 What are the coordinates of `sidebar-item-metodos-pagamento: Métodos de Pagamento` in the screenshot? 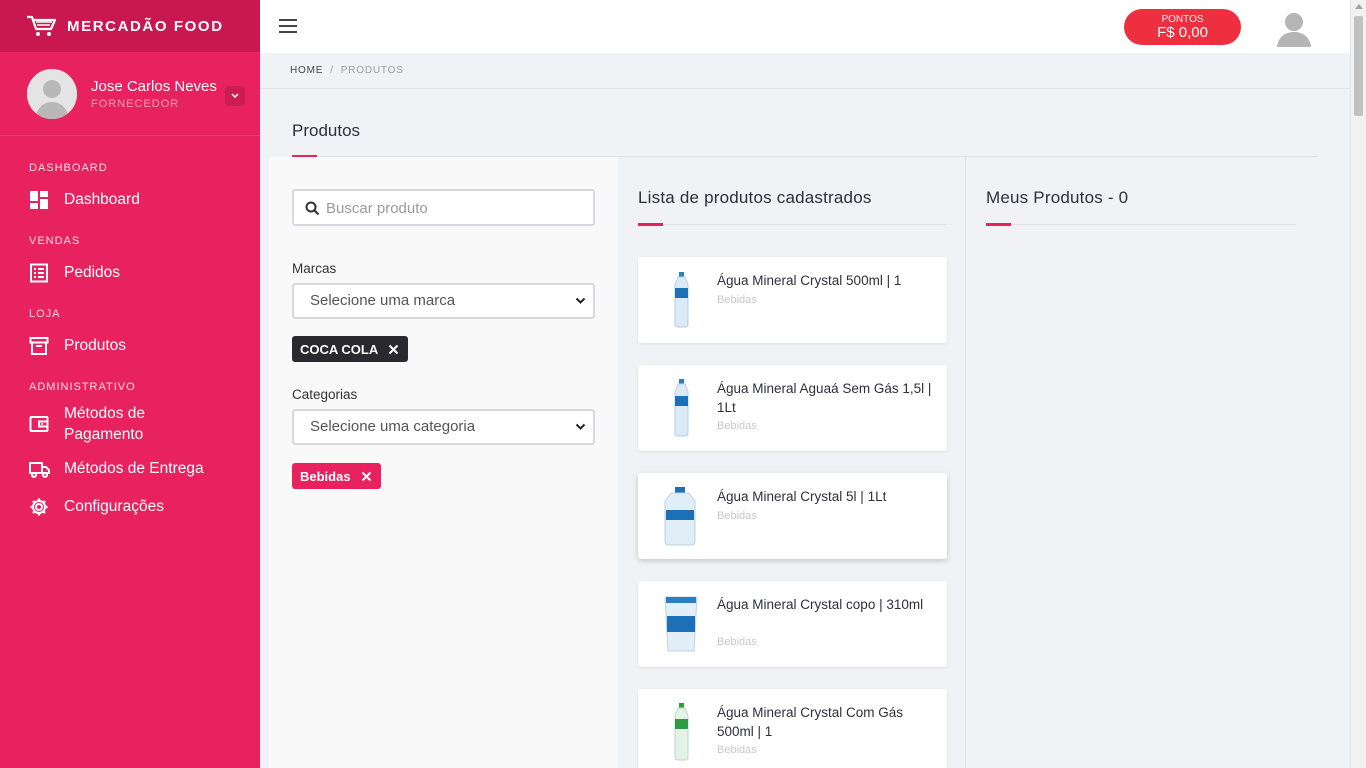 It's located at (130, 424).